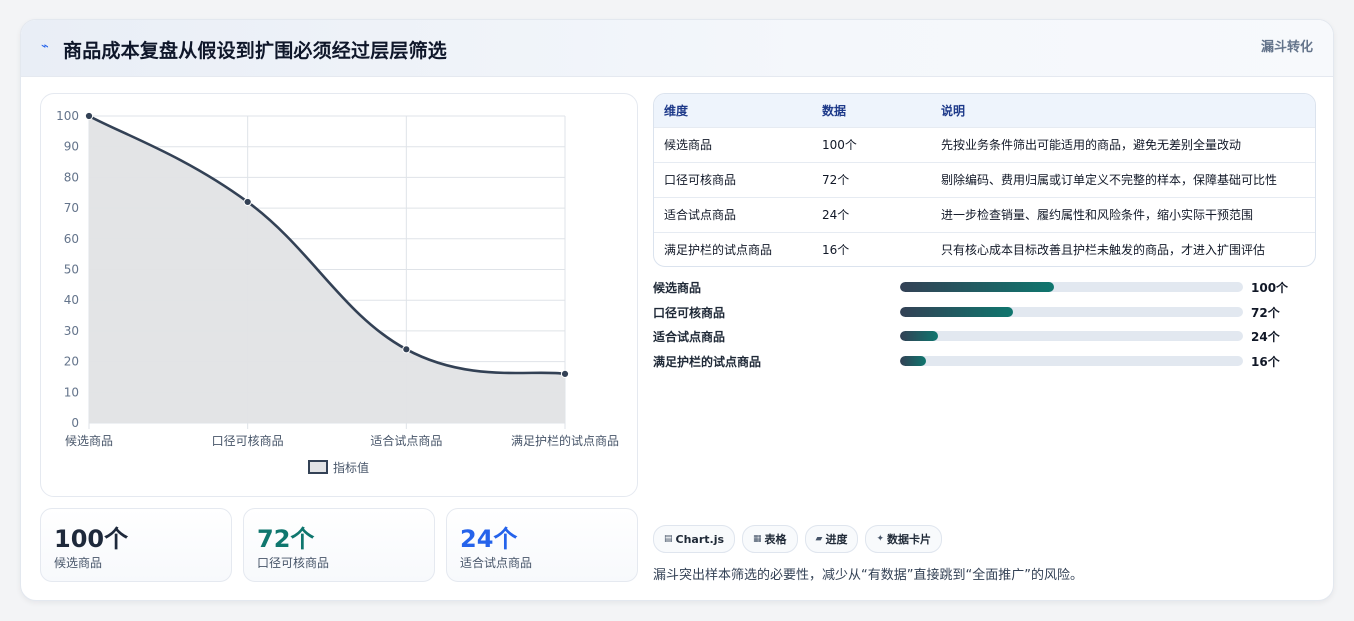 The image size is (1354, 621). What do you see at coordinates (318, 467) in the screenshot?
I see `legend-swatch` at bounding box center [318, 467].